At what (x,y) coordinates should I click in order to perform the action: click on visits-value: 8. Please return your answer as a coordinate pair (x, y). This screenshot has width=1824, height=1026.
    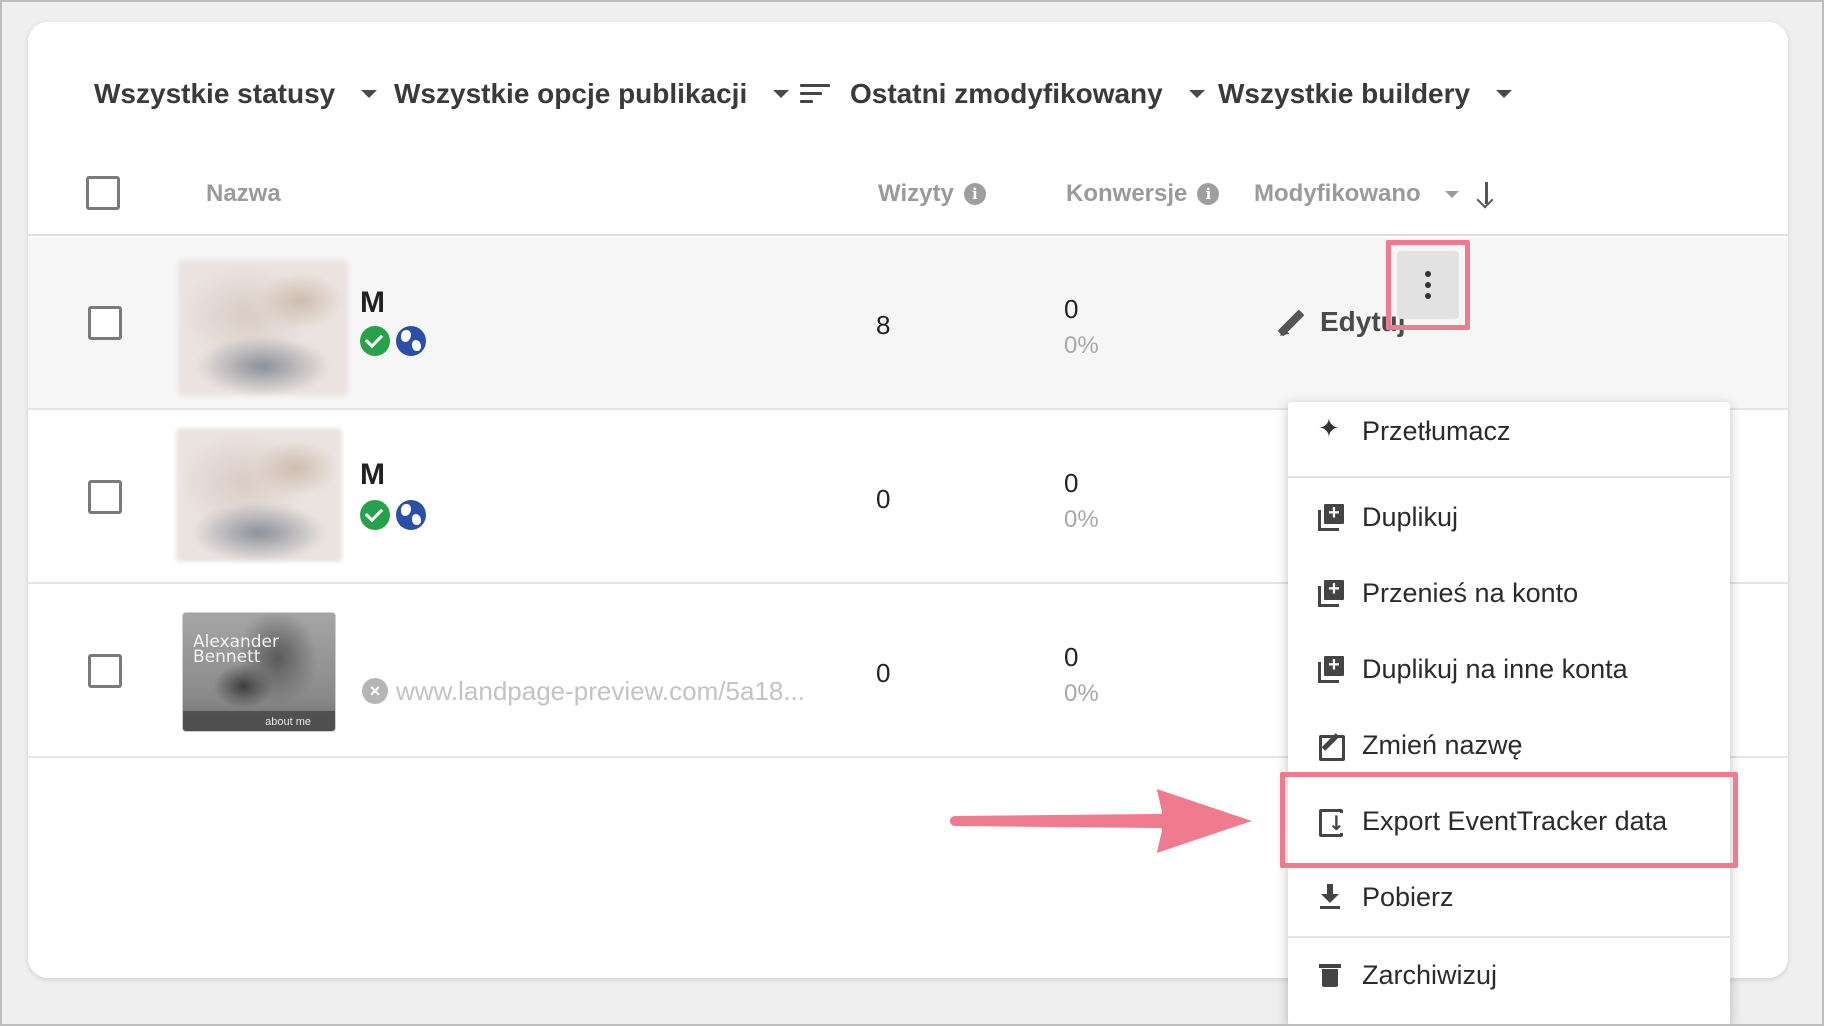
    Looking at the image, I should click on (883, 325).